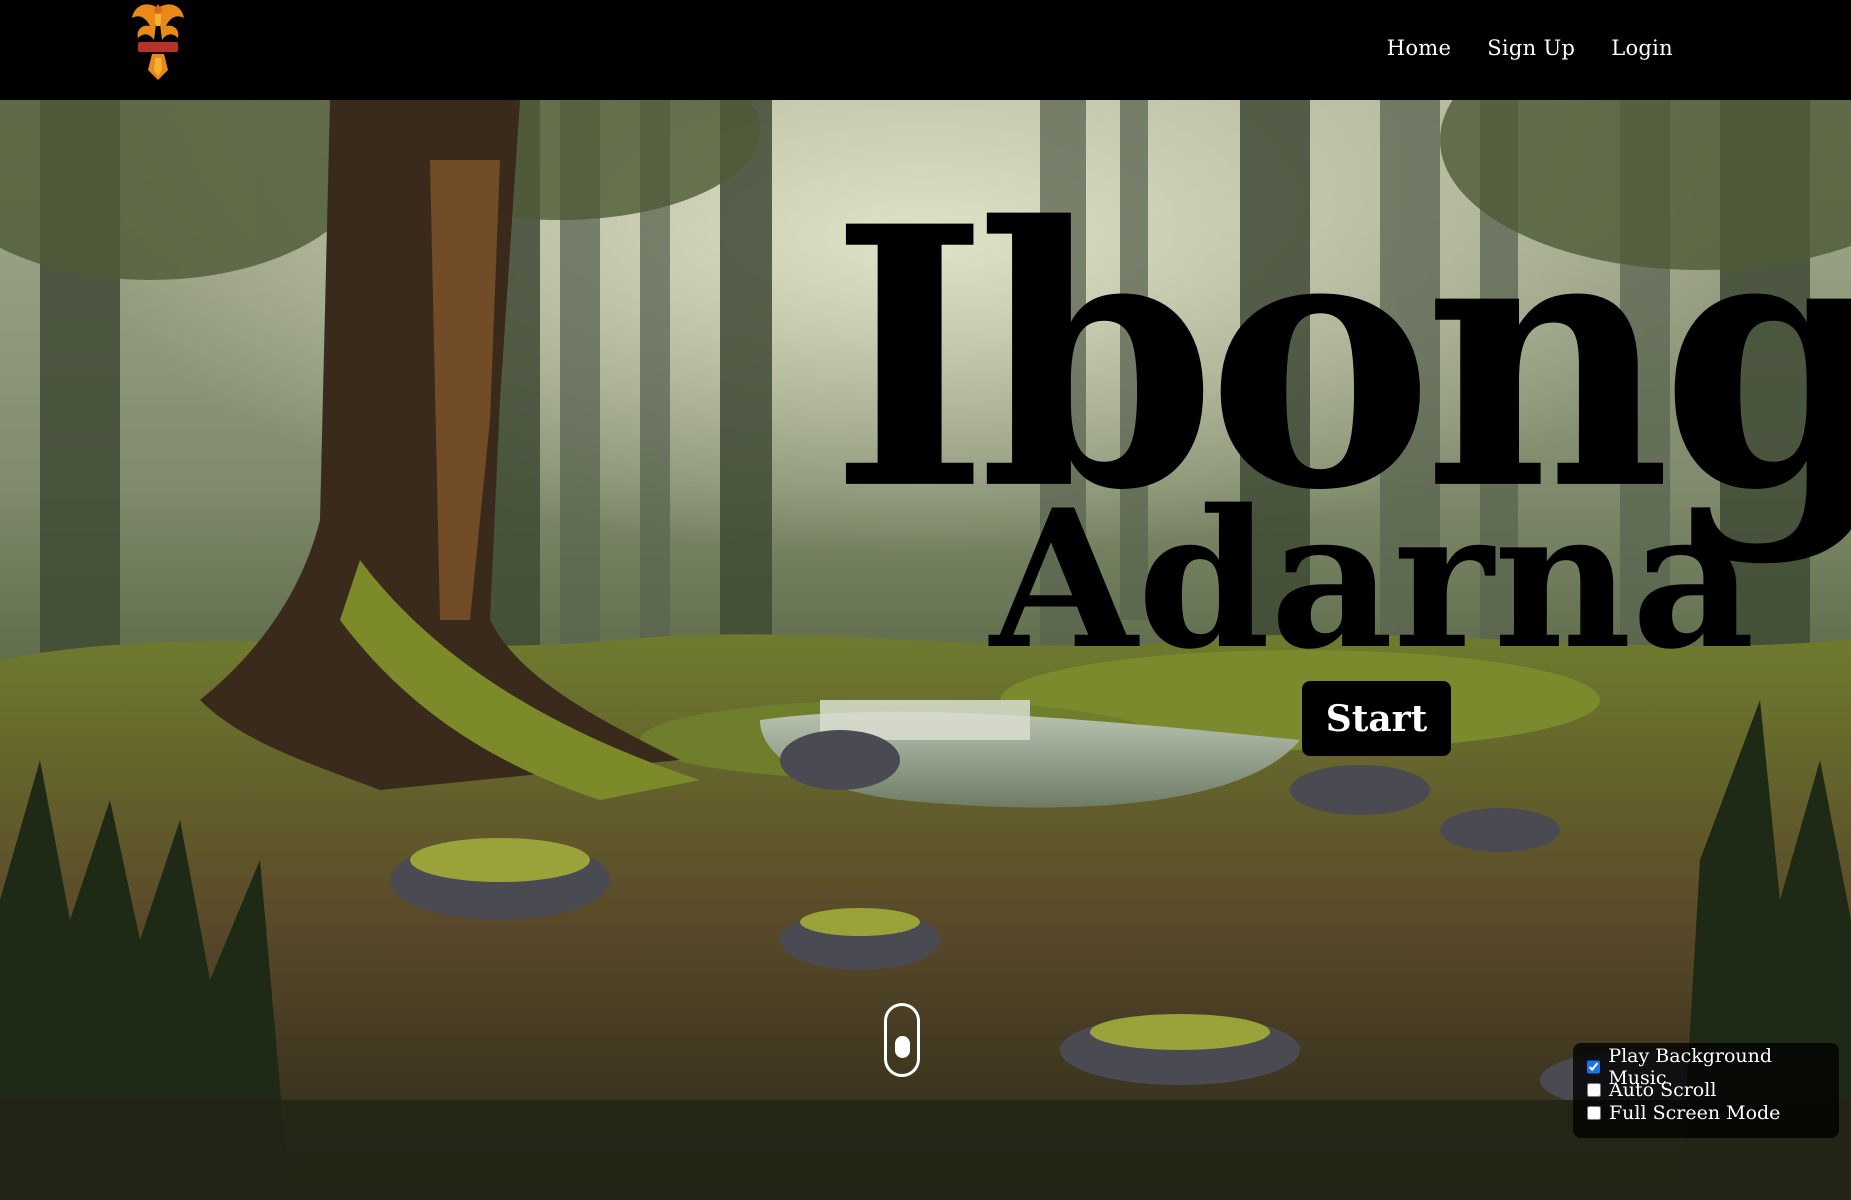 The width and height of the screenshot is (1851, 1200). I want to click on setting-background-music: Play Background Music, so click(1706, 1067).